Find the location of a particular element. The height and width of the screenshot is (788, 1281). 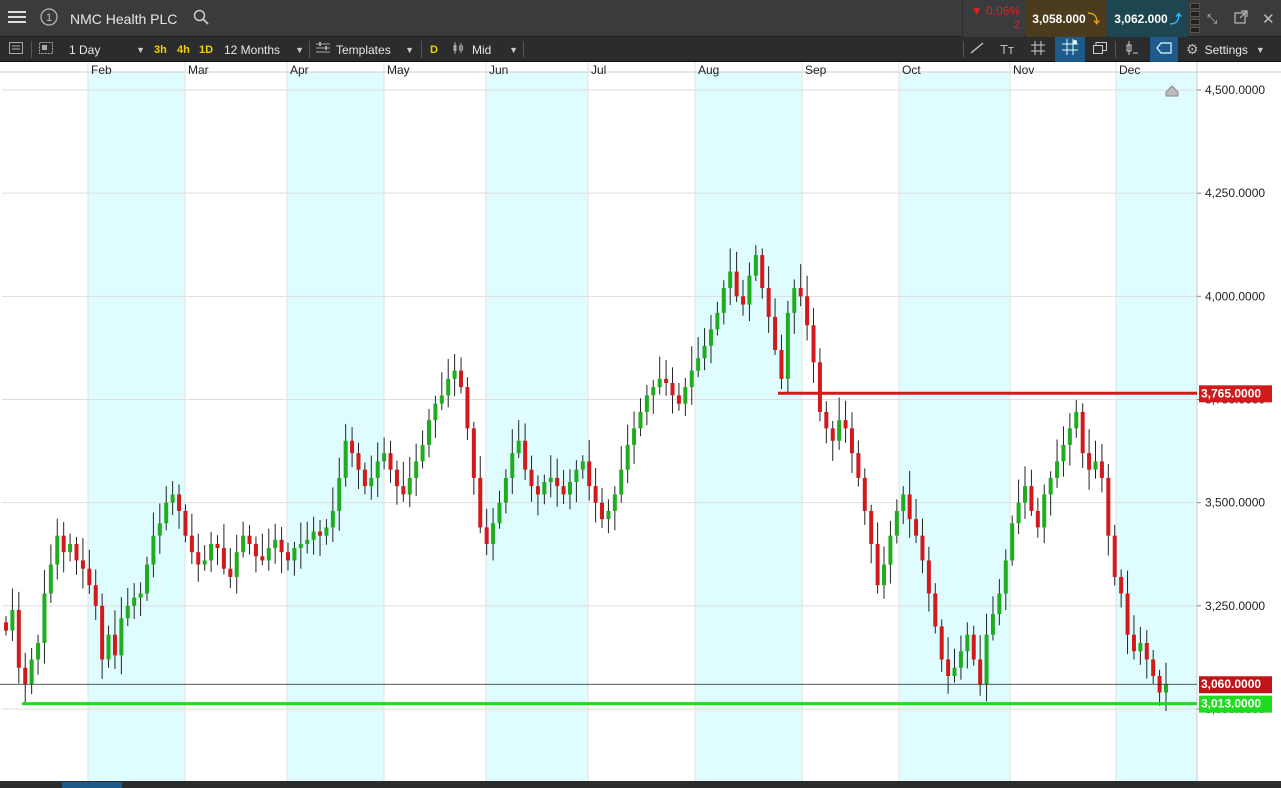

close-button: ✕ is located at coordinates (1268, 18).